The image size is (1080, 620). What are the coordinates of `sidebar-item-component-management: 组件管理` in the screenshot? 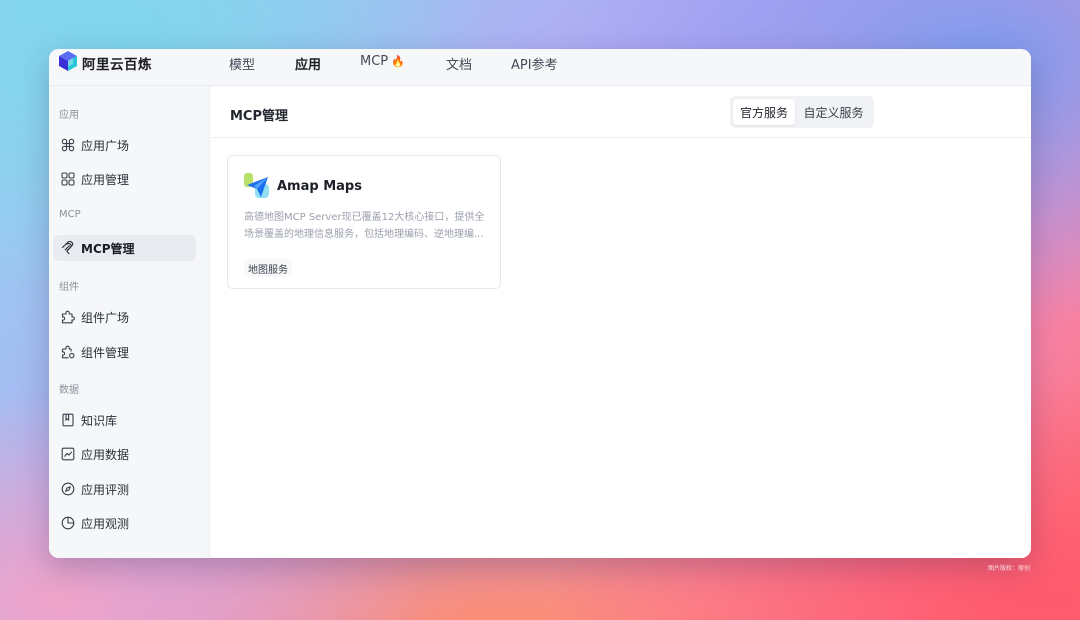 It's located at (124, 352).